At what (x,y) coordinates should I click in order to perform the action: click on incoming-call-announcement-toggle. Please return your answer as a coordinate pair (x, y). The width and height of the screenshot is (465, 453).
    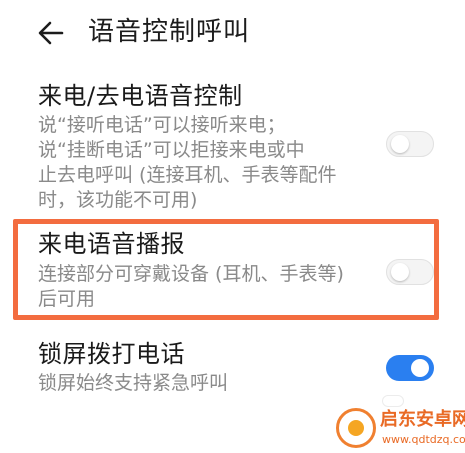
    Looking at the image, I should click on (410, 272).